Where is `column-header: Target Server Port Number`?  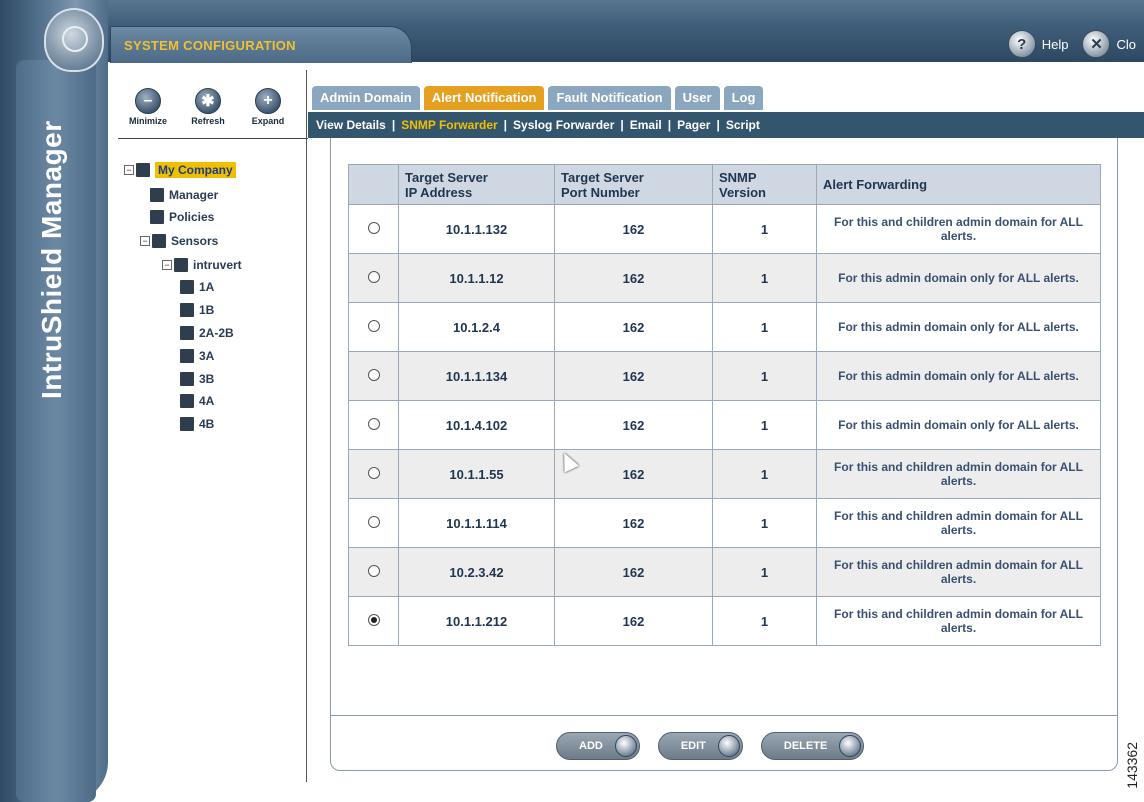 column-header: Target Server Port Number is located at coordinates (633, 184).